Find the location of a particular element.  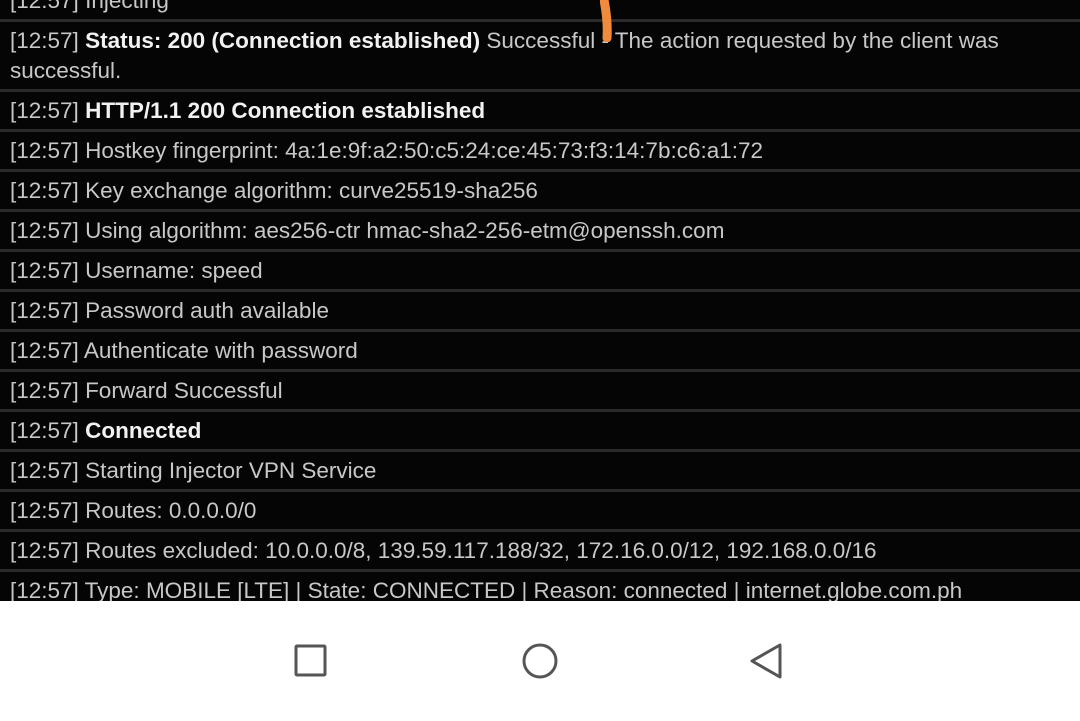

orange-annotation-stroke is located at coordinates (606, 21).